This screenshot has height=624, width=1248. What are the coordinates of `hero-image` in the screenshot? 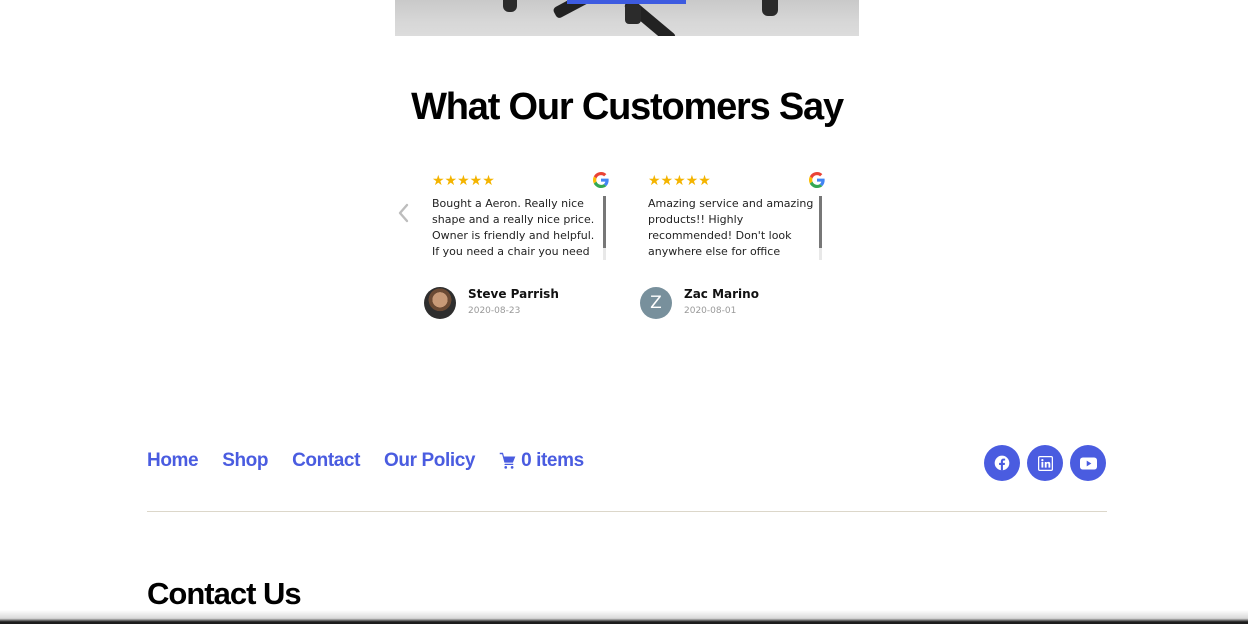 It's located at (627, 18).